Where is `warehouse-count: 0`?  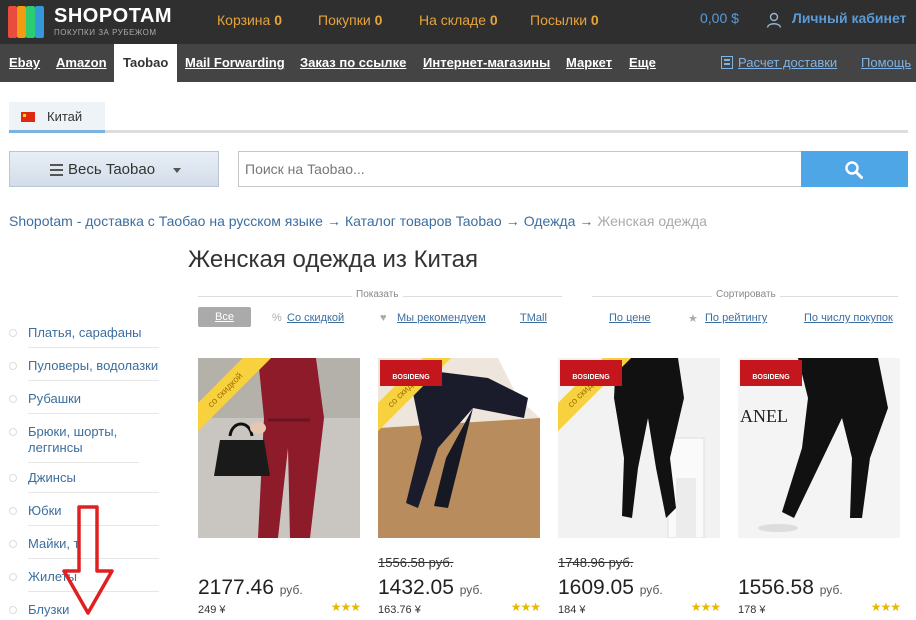 warehouse-count: 0 is located at coordinates (493, 20).